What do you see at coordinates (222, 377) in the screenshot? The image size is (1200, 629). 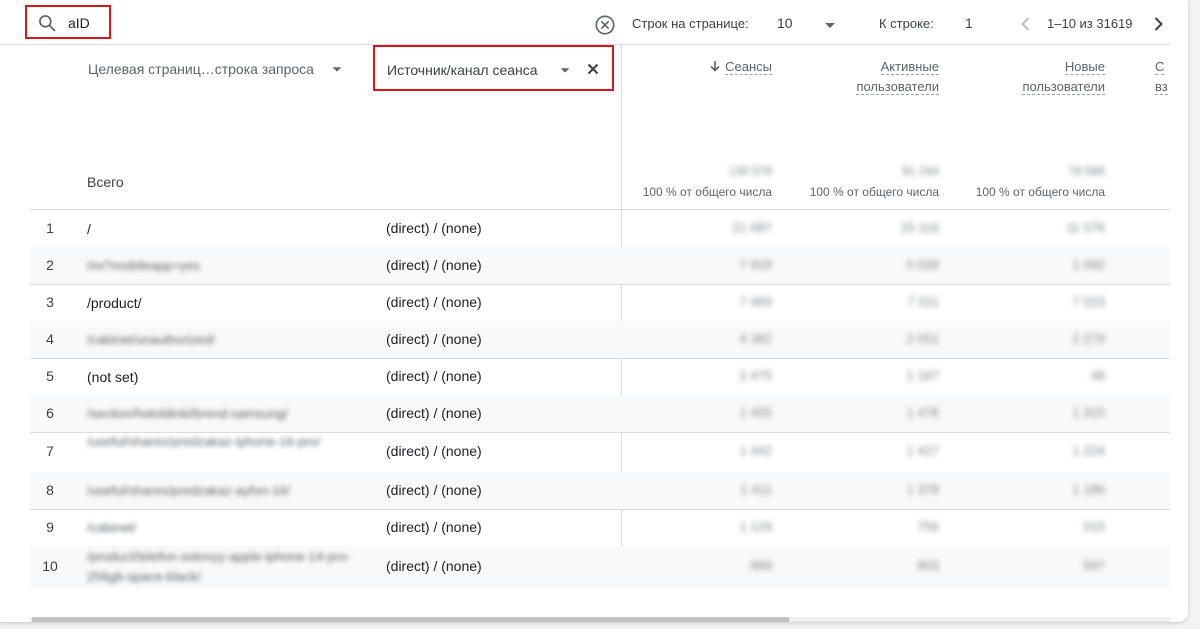 I see `landing-page-cell: (not set)` at bounding box center [222, 377].